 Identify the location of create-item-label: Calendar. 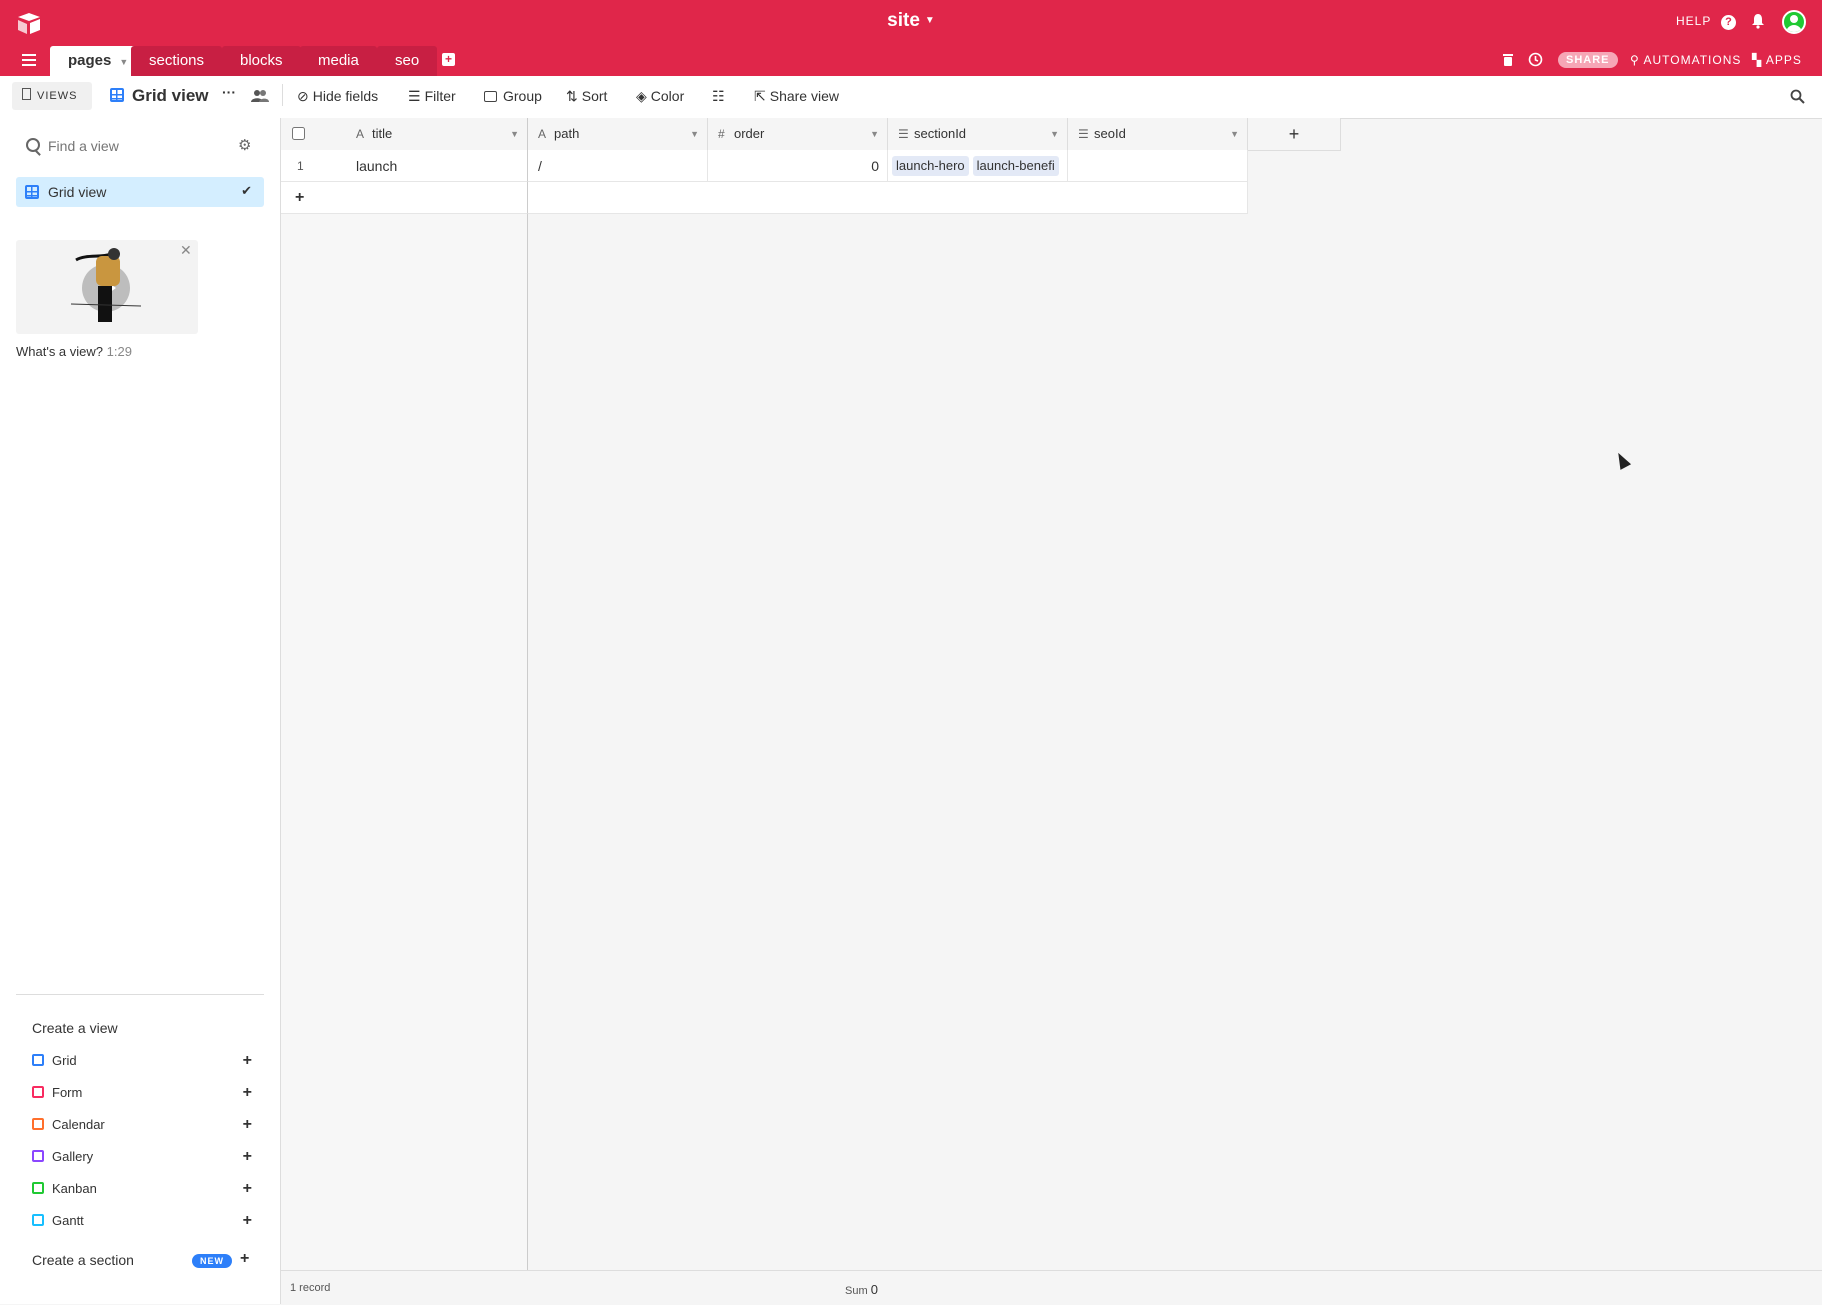
(78, 1124).